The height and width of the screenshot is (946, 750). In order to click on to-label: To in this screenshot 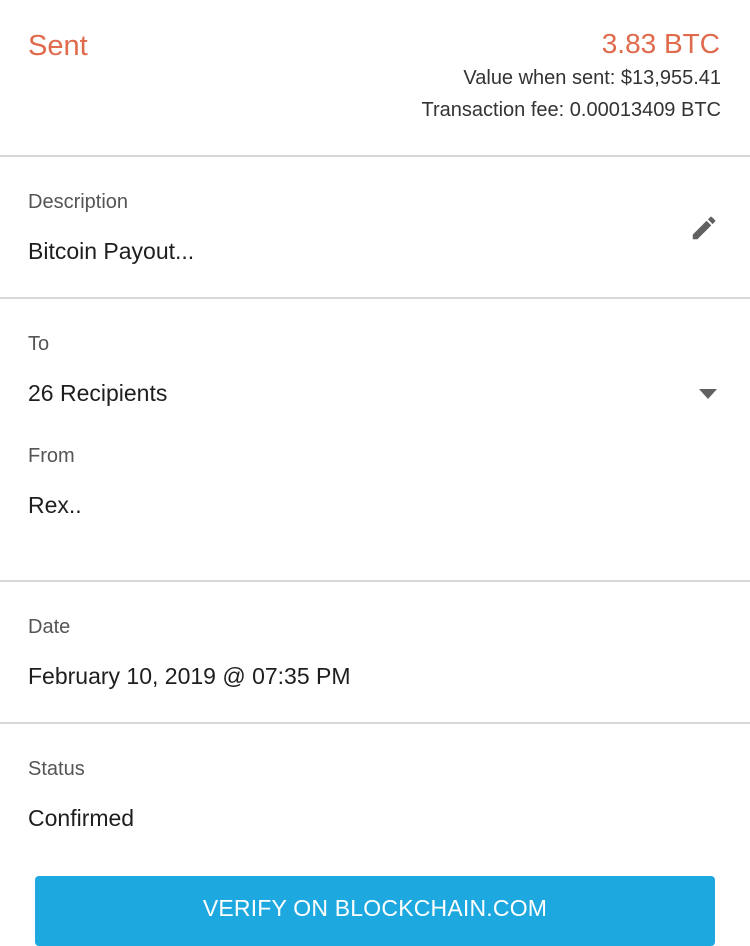, I will do `click(39, 344)`.